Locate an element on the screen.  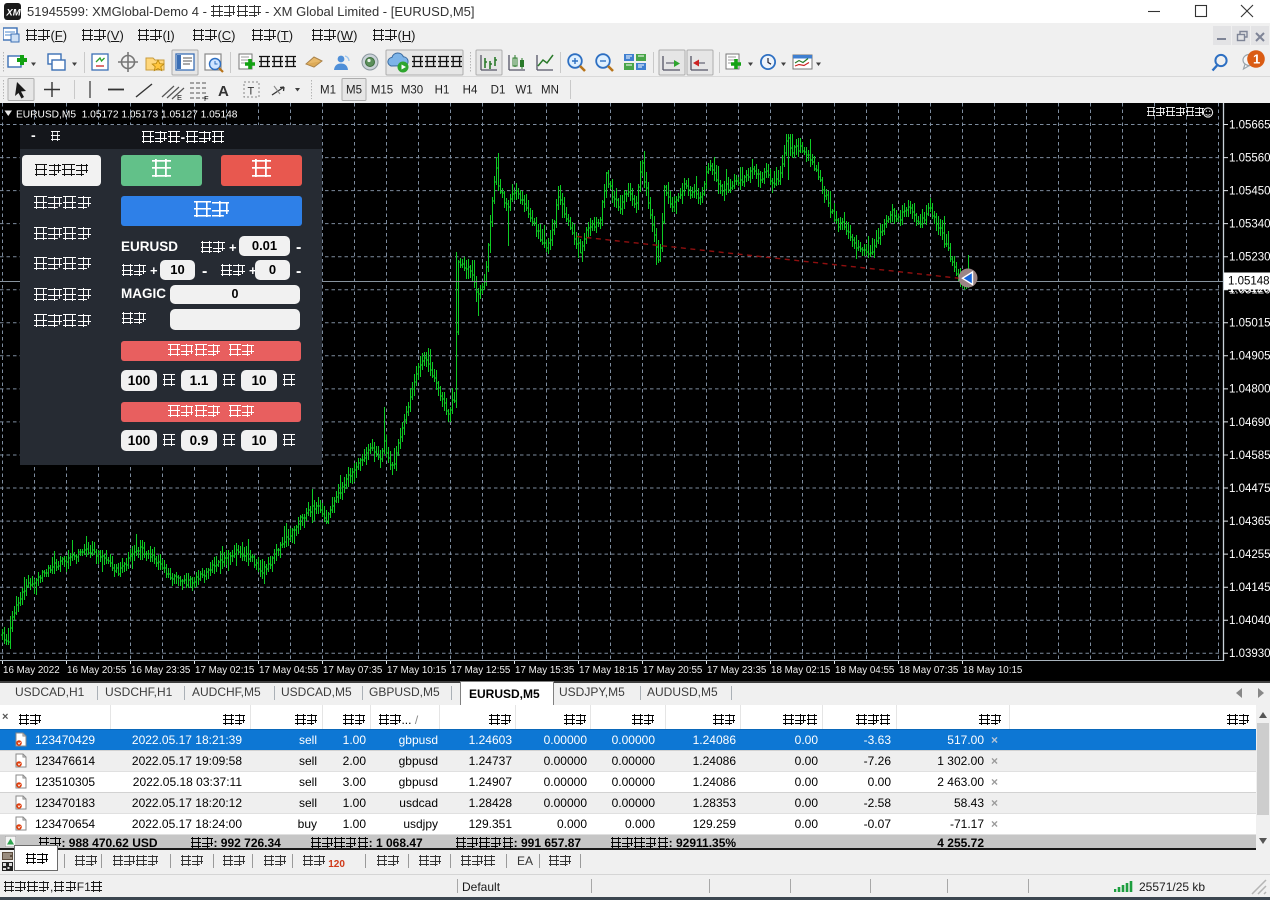
svg-text: 1.05015 is located at coordinates (1249, 324).